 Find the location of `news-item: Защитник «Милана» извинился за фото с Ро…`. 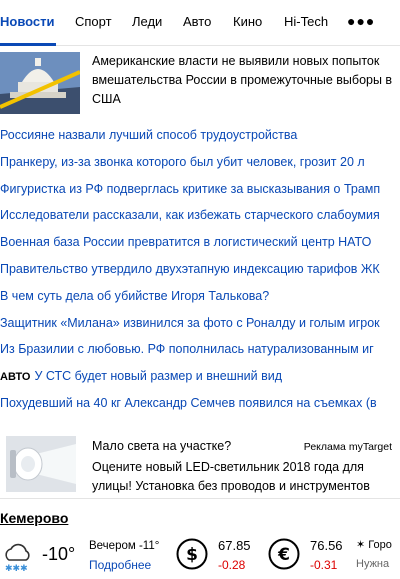

news-item: Защитник «Милана» извинился за фото с Ро… is located at coordinates (200, 324).